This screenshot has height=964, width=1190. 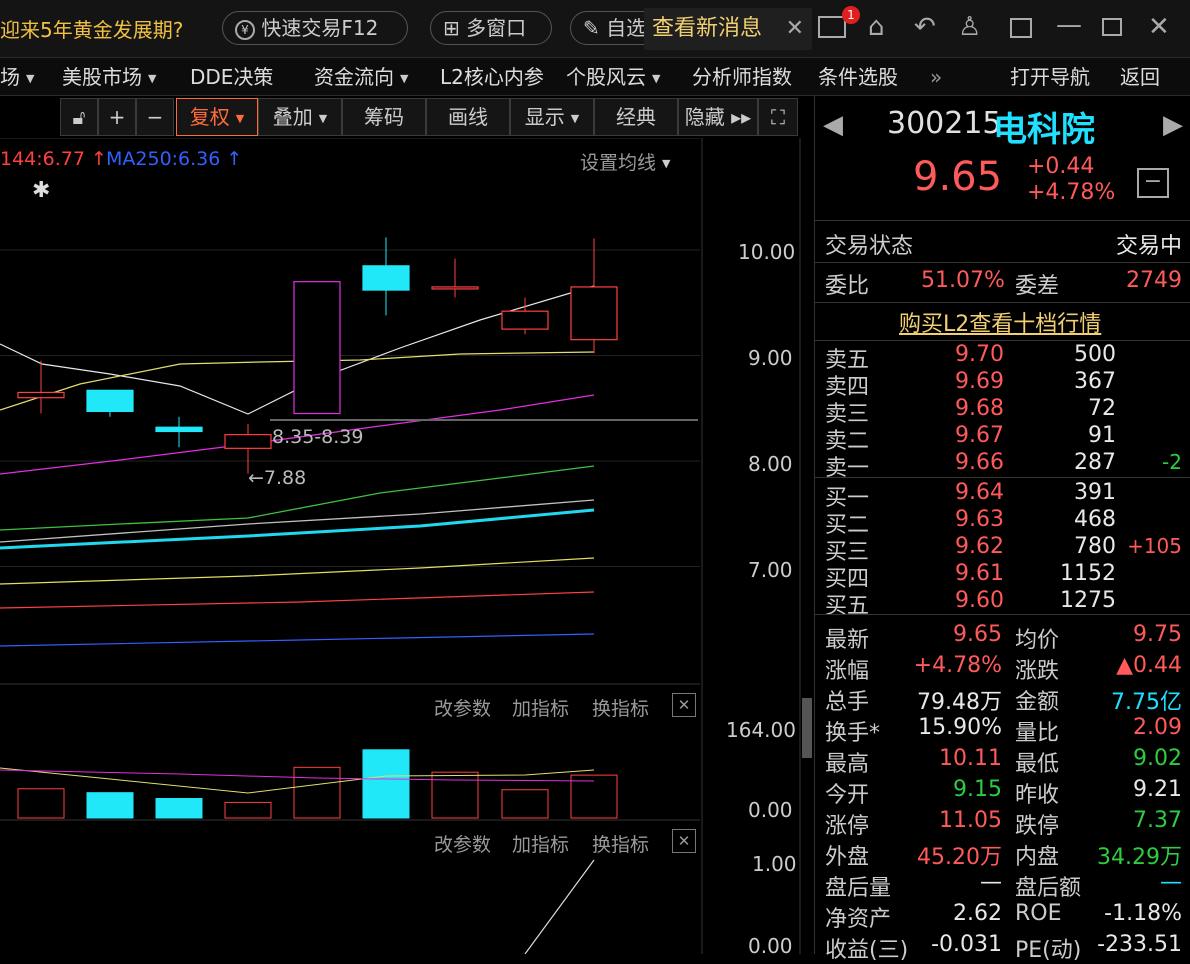 I want to click on stat-value: -233.51, so click(x=1139, y=944).